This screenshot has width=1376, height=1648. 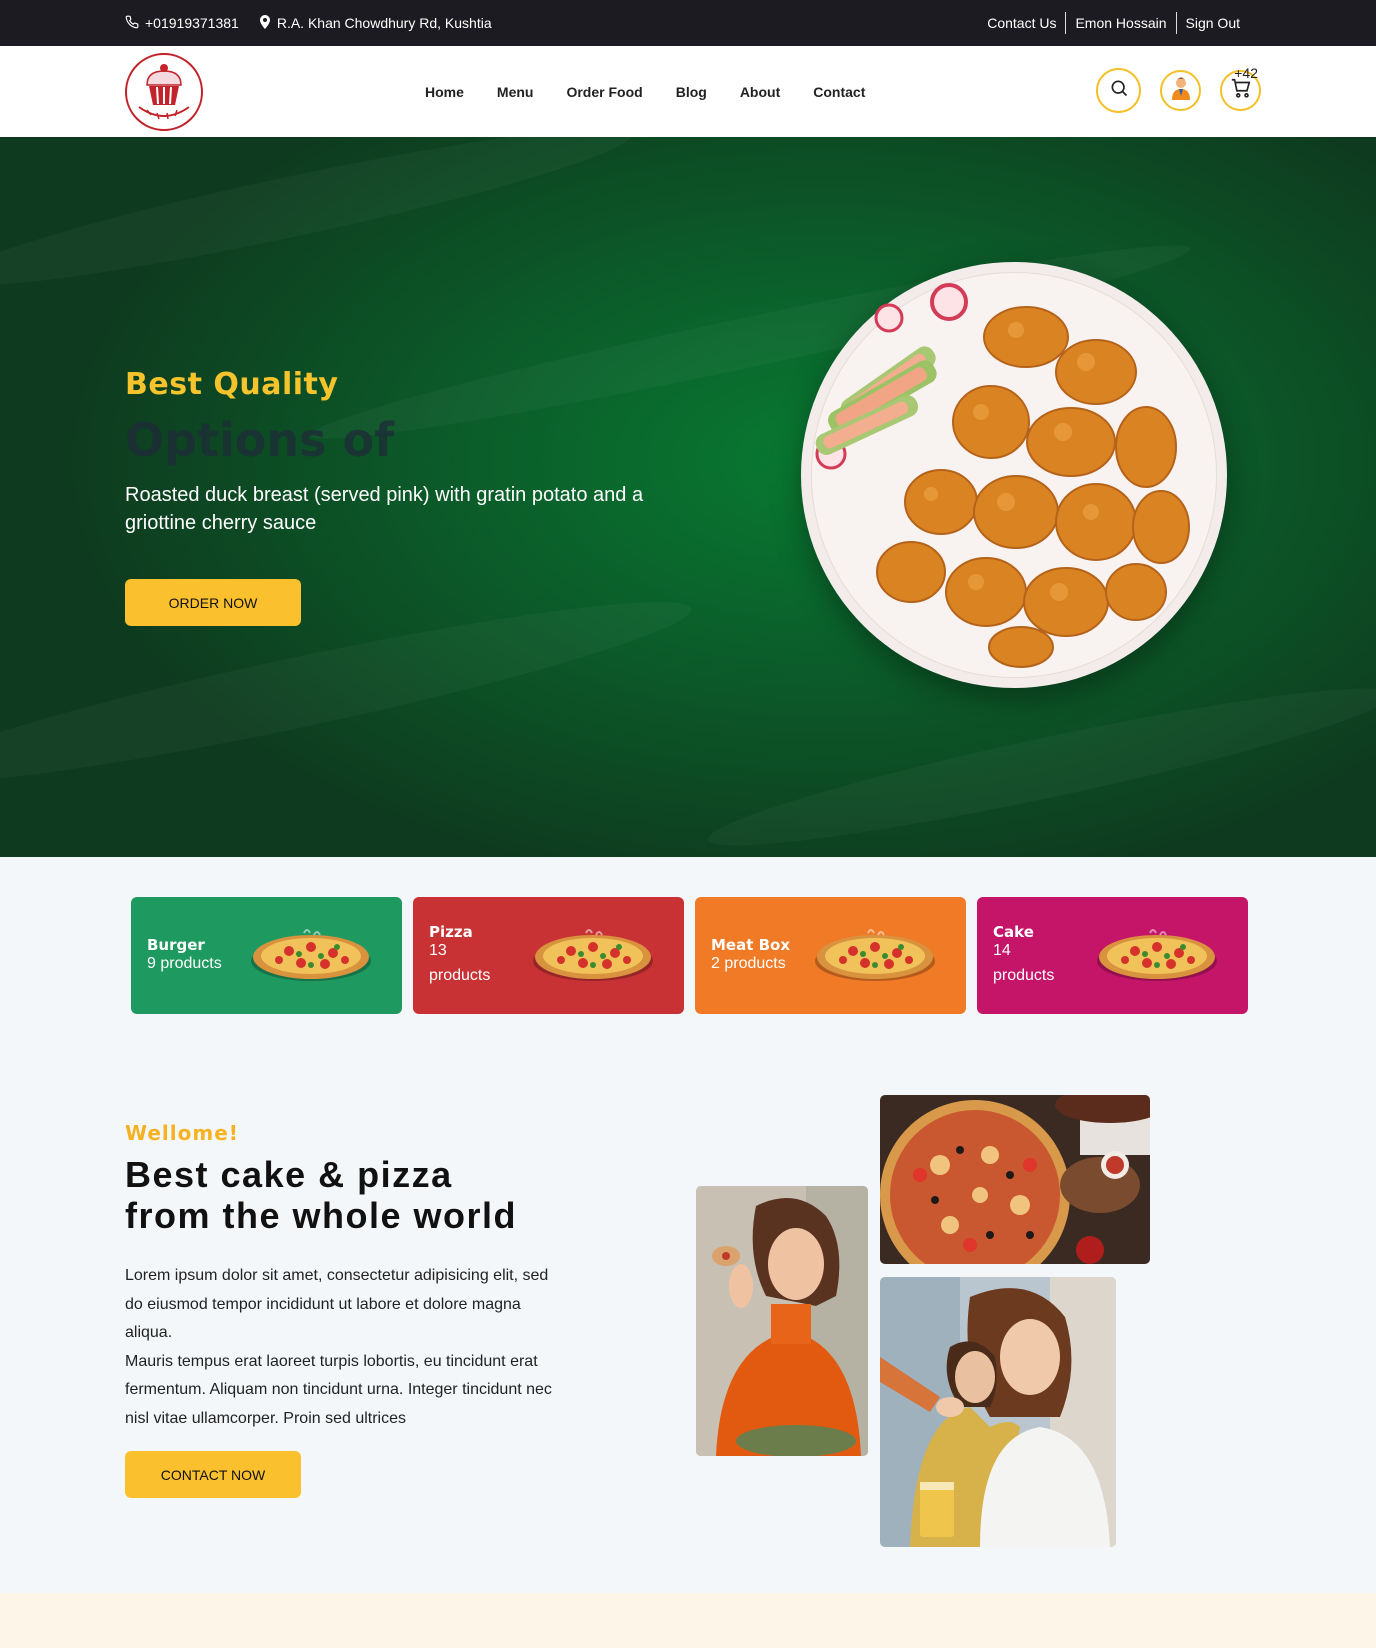 What do you see at coordinates (460, 963) in the screenshot?
I see `category-count: 13 products` at bounding box center [460, 963].